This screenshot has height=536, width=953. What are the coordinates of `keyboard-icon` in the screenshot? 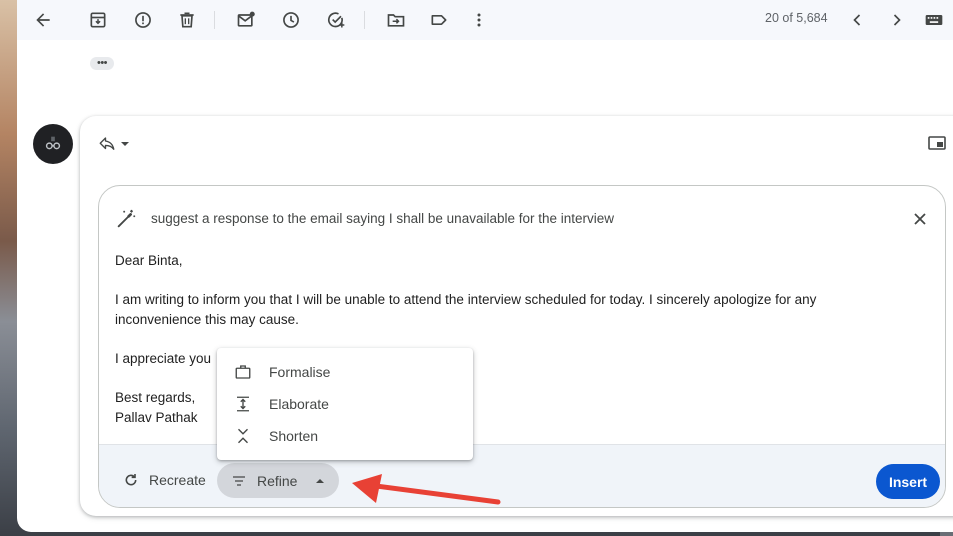 It's located at (934, 20).